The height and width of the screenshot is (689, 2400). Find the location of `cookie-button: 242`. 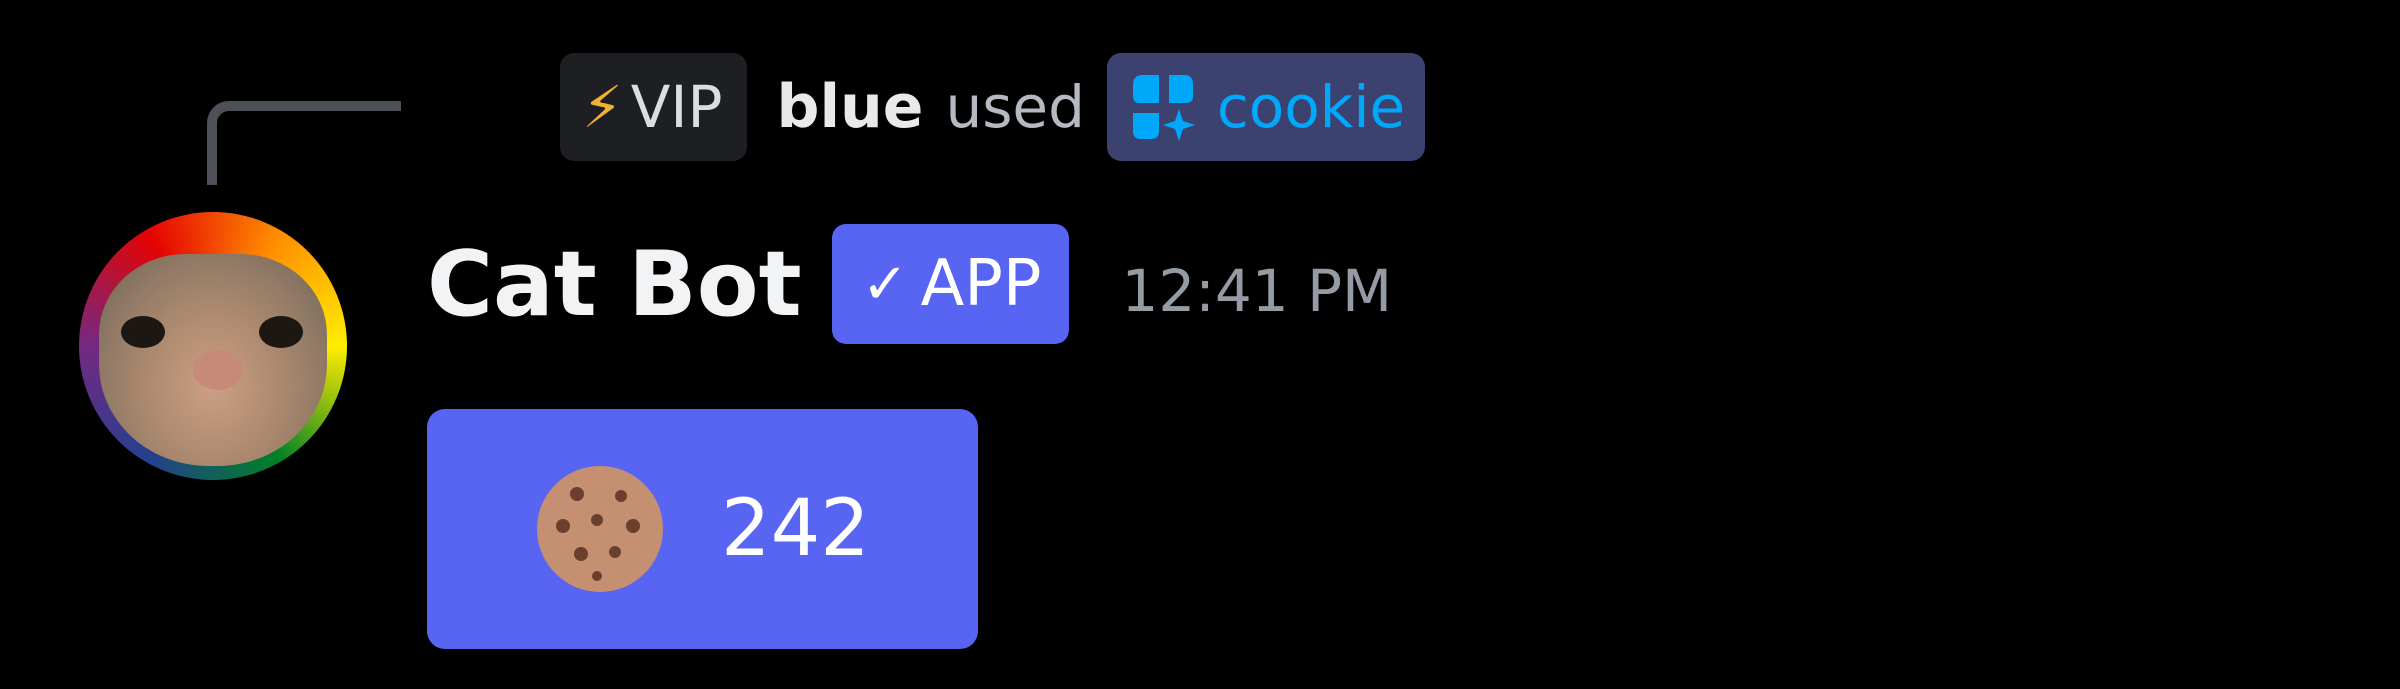

cookie-button: 242 is located at coordinates (702, 529).